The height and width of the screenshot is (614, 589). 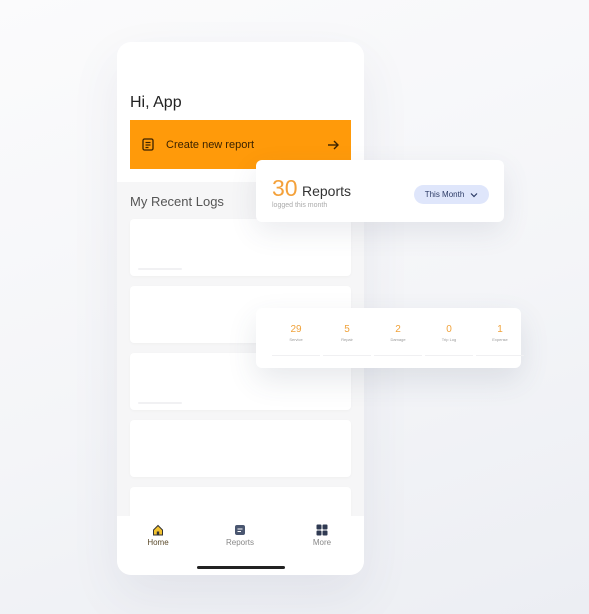 I want to click on stat-label: Trip Log, so click(x=449, y=339).